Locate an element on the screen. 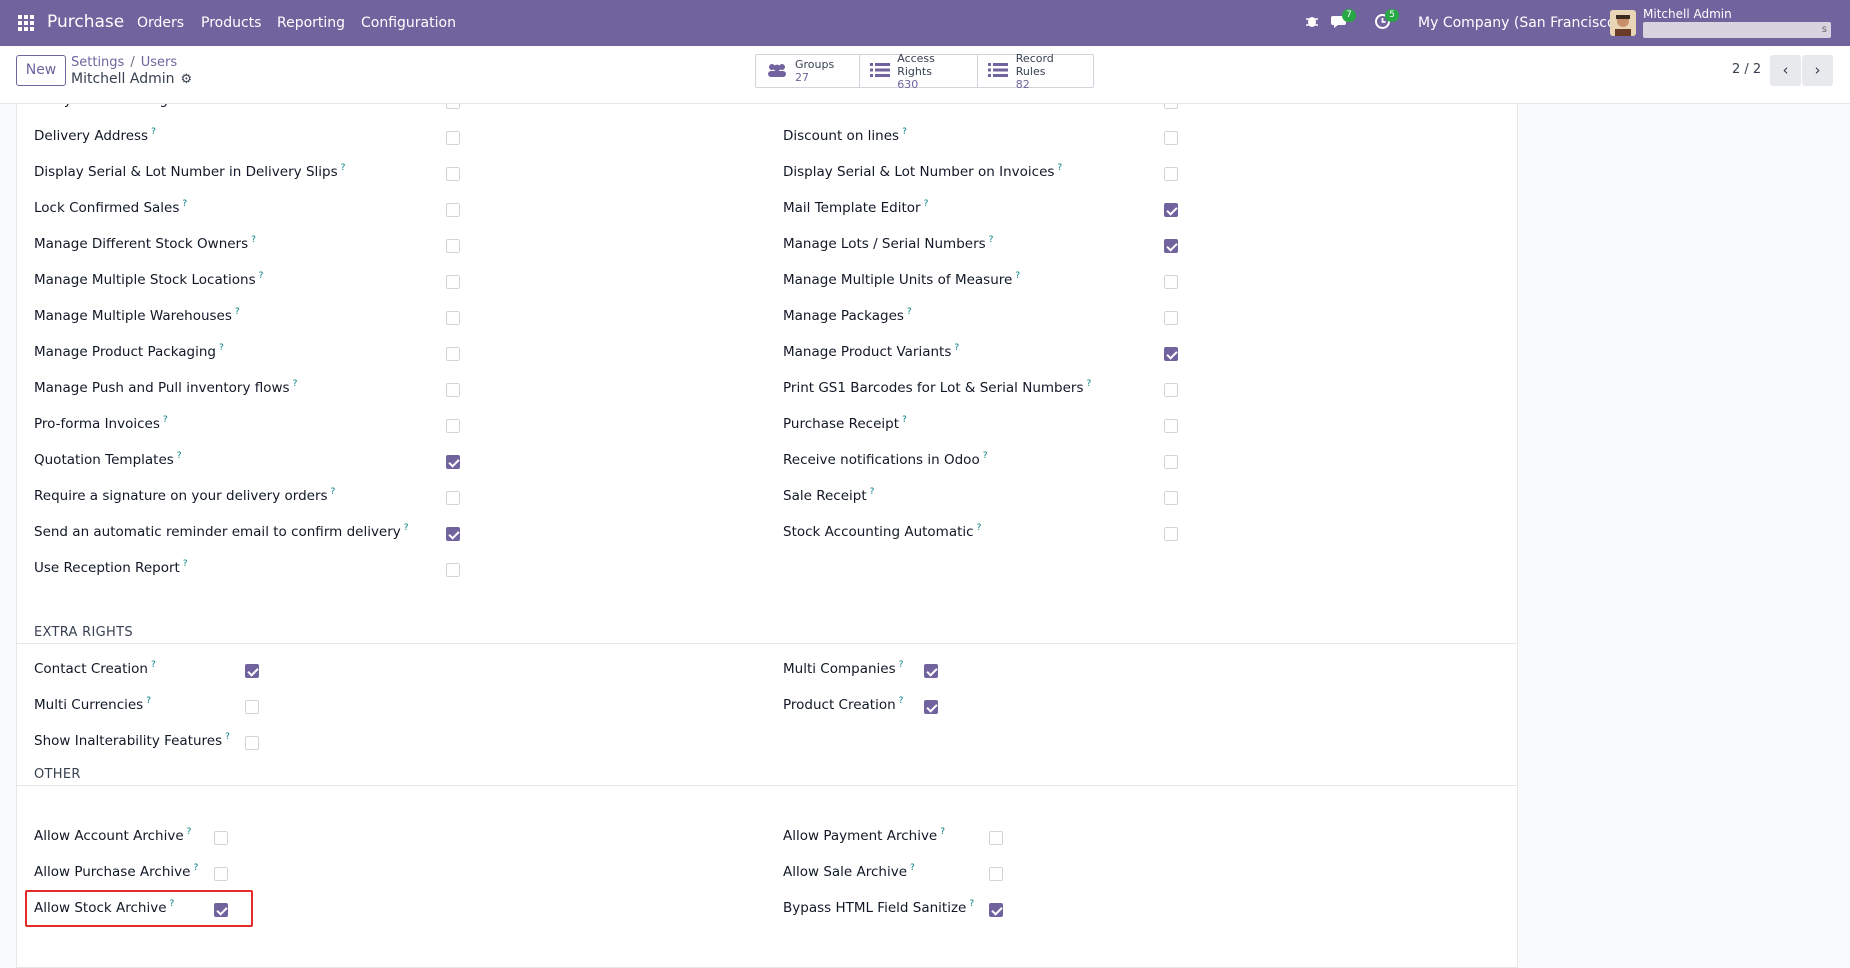 This screenshot has height=968, width=1850. checkbox-delivery-address is located at coordinates (453, 138).